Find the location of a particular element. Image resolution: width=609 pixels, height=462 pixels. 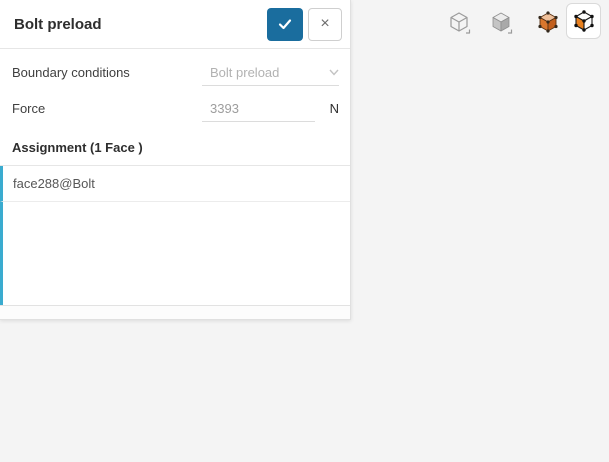

shaded-view-button is located at coordinates (501, 22).